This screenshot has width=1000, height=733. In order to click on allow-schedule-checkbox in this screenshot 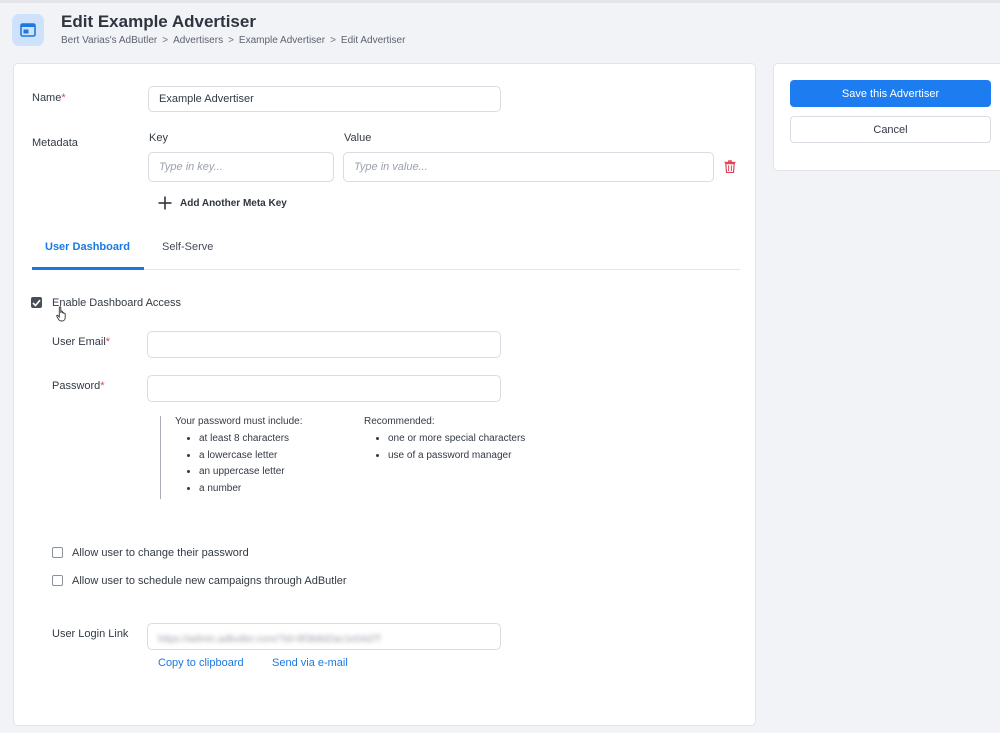, I will do `click(57, 580)`.